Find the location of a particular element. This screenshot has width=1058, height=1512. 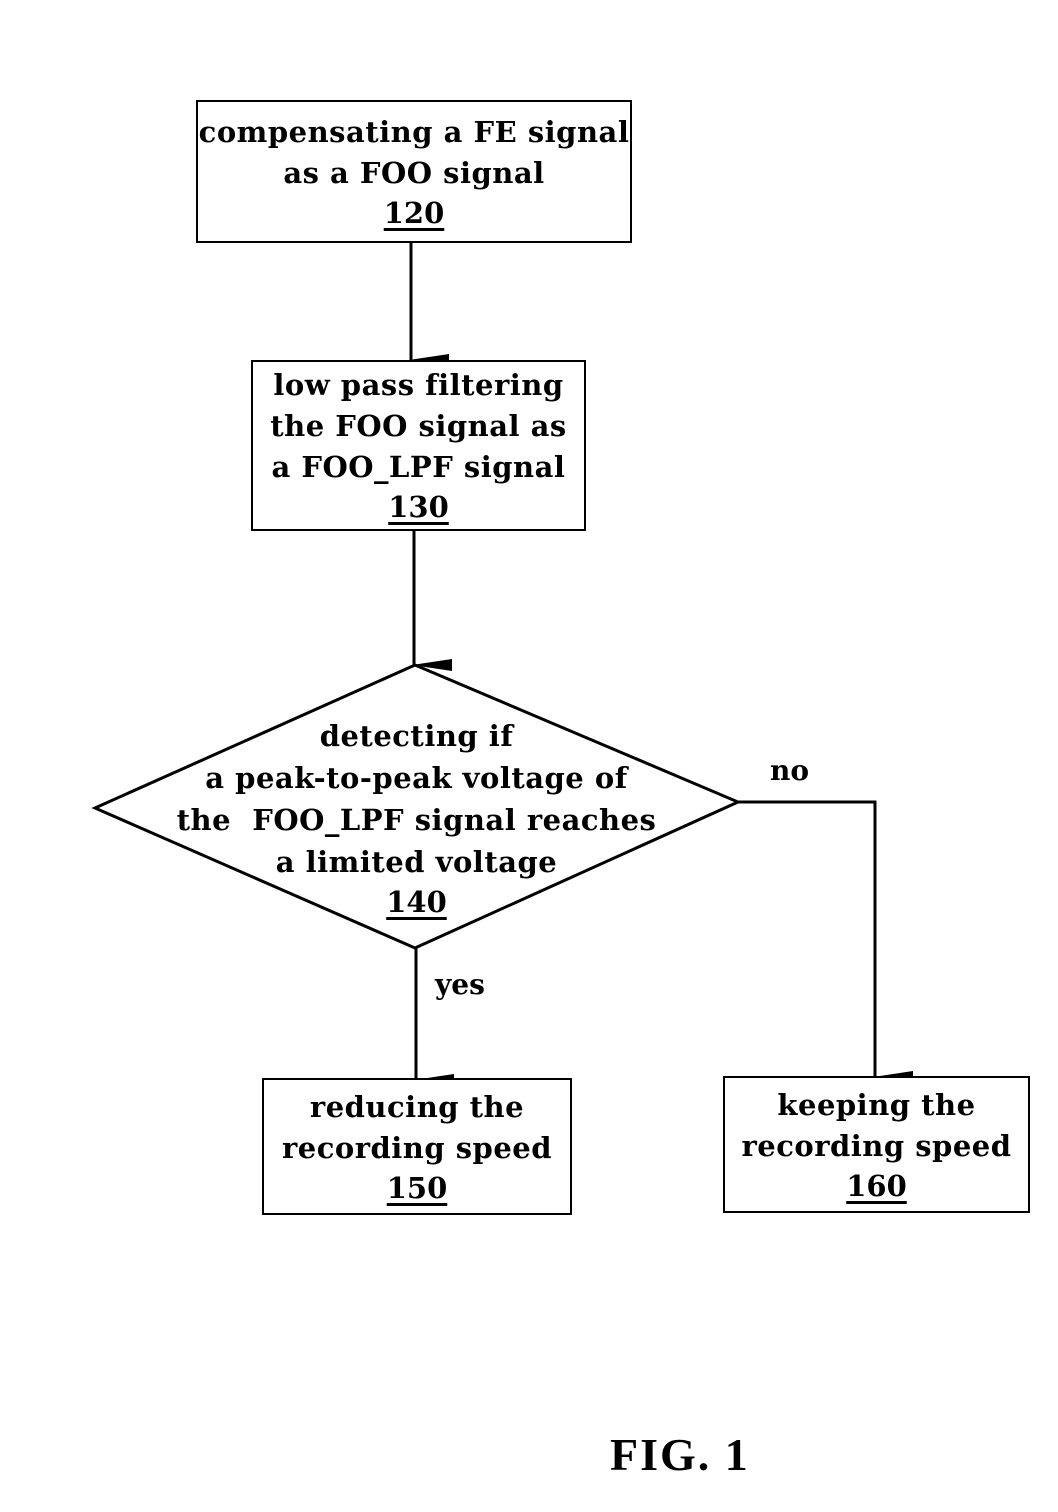

step-160-line-2: recording speed is located at coordinates (876, 1145).